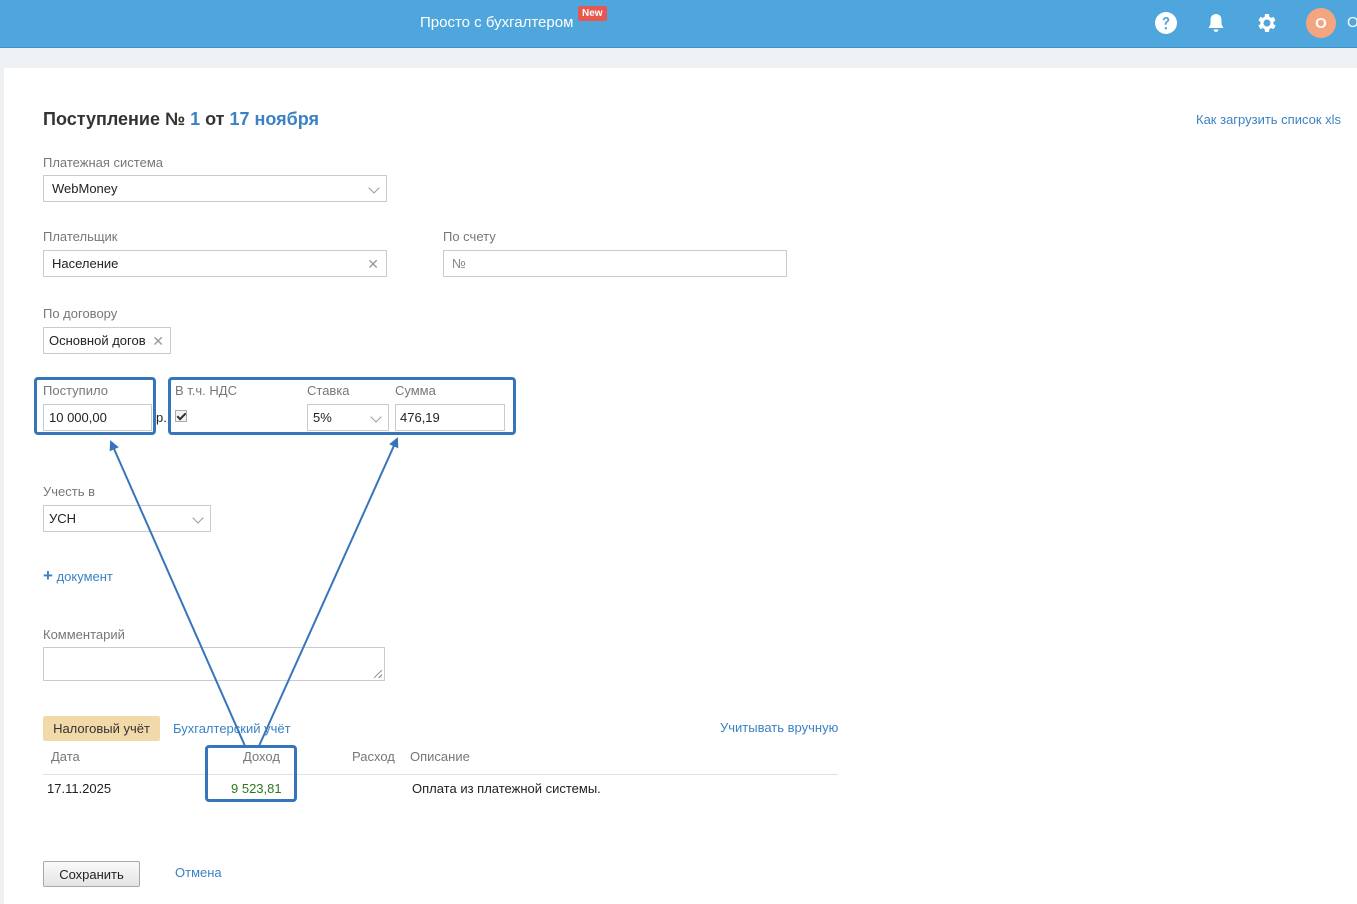 This screenshot has width=1357, height=904. I want to click on highlight-income, so click(251, 773).